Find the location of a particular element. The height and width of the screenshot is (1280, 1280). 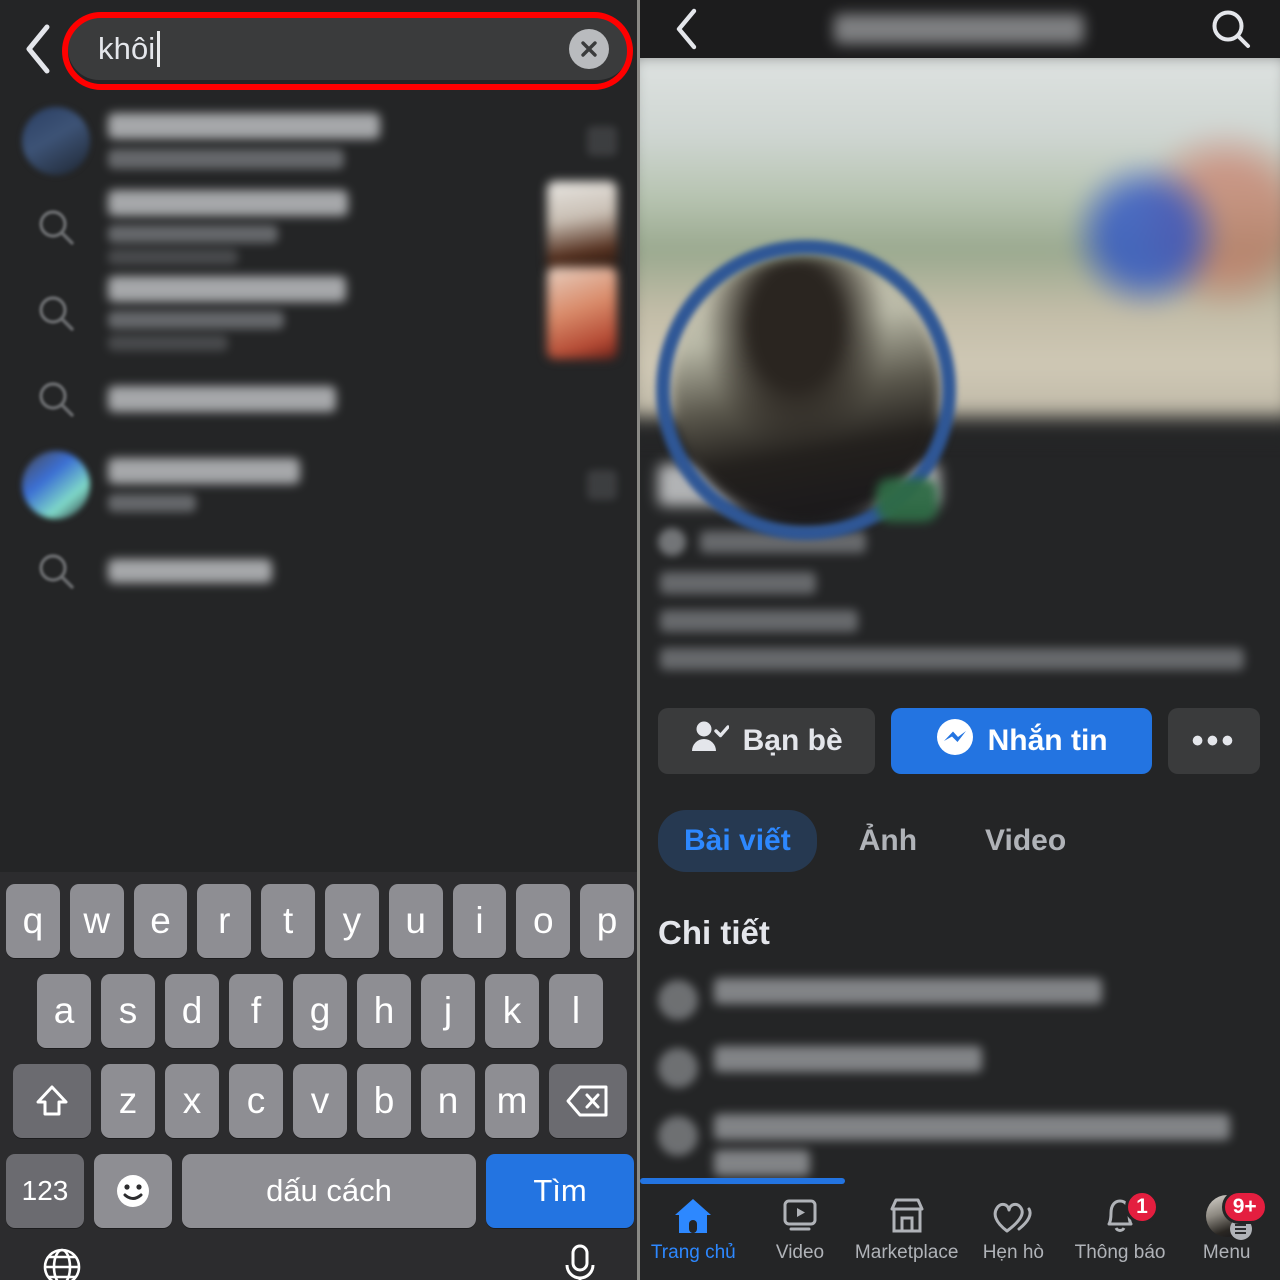

nav-thong-bao: 1 Thông báo is located at coordinates (1120, 1227).